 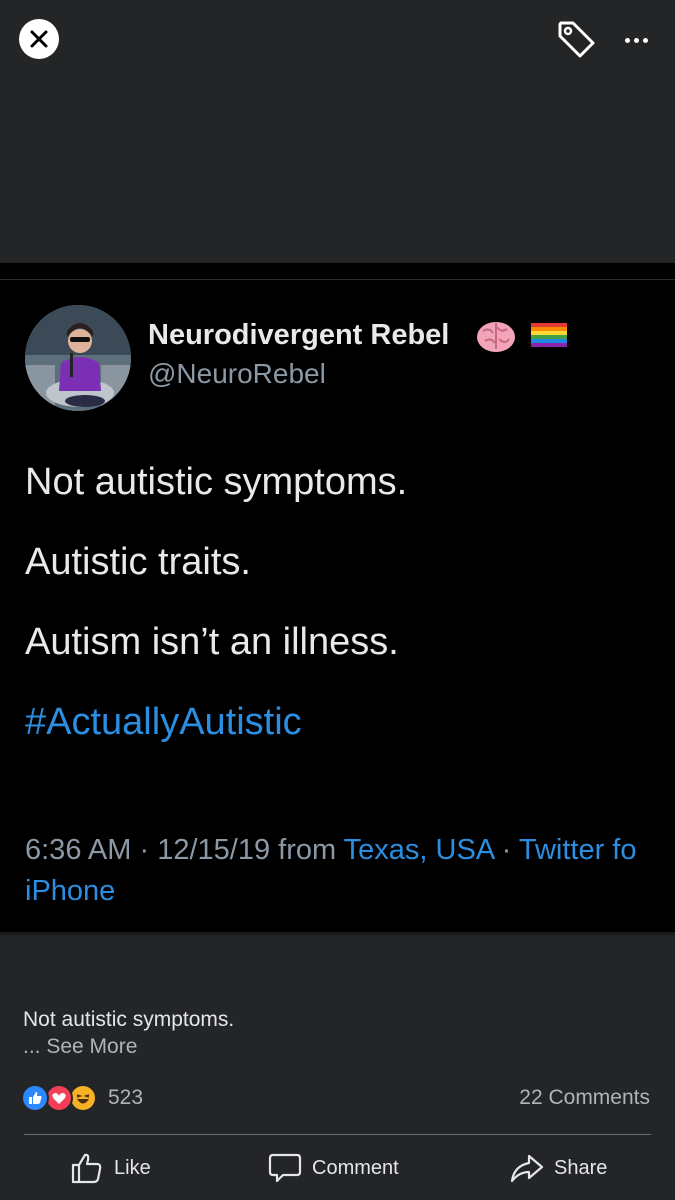 What do you see at coordinates (527, 1168) in the screenshot?
I see `share-icon` at bounding box center [527, 1168].